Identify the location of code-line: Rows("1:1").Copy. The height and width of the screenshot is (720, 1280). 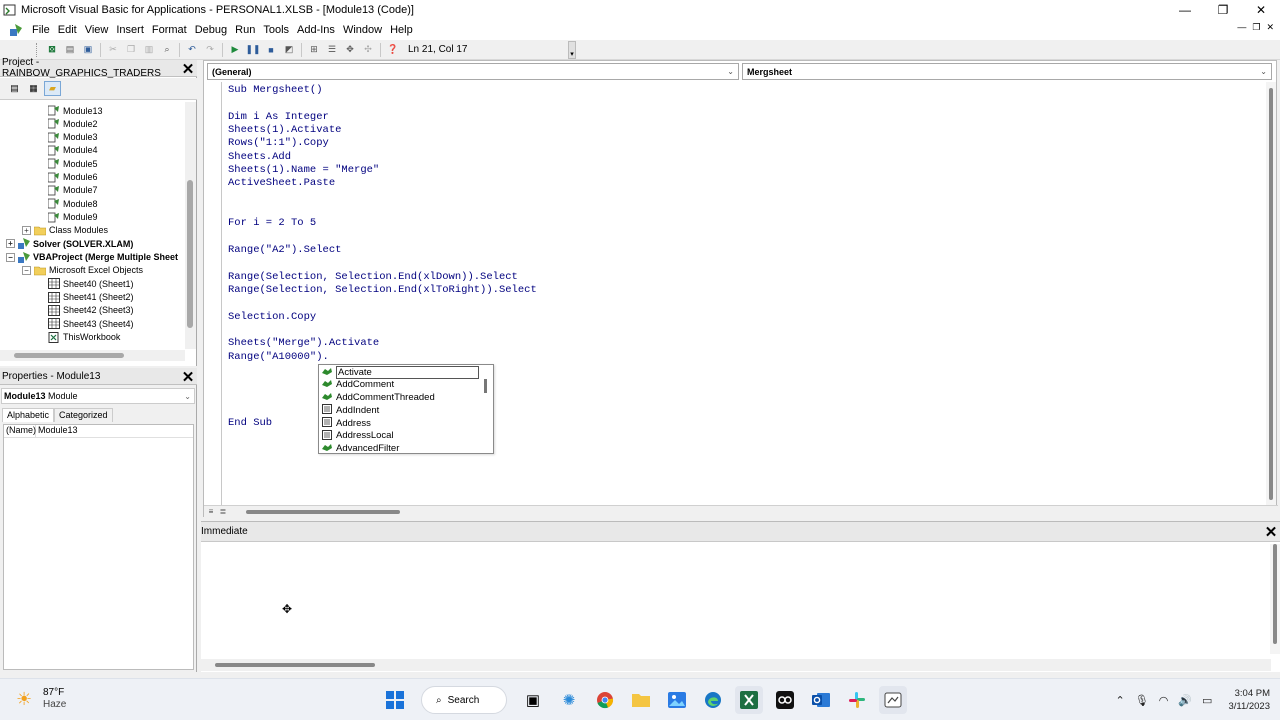
(278, 143).